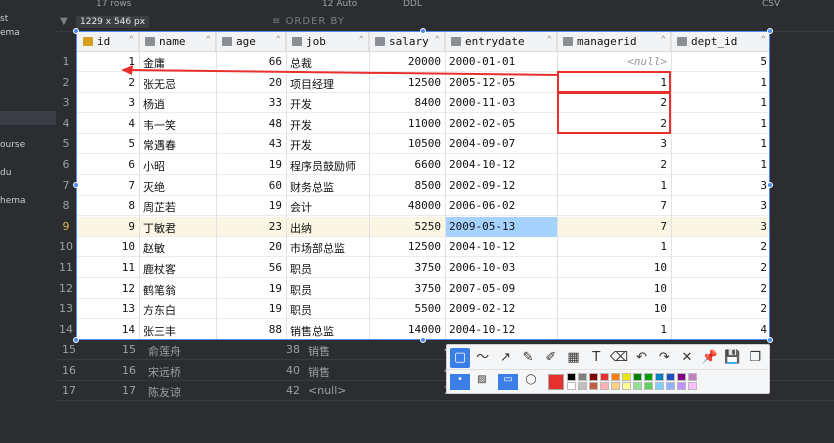 The width and height of the screenshot is (834, 443). Describe the element at coordinates (164, 372) in the screenshot. I see `cell-name: 宋远桥` at that location.